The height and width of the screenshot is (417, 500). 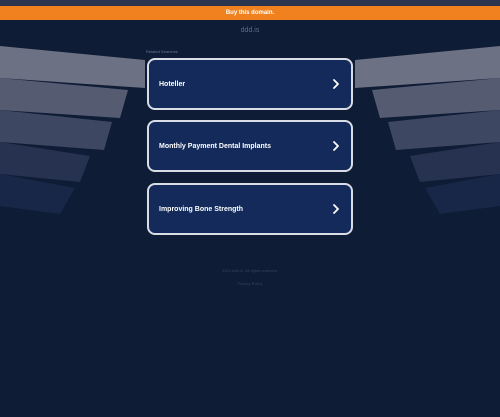 What do you see at coordinates (215, 146) in the screenshot?
I see `related-link-label: Monthly Payment Dental Implants` at bounding box center [215, 146].